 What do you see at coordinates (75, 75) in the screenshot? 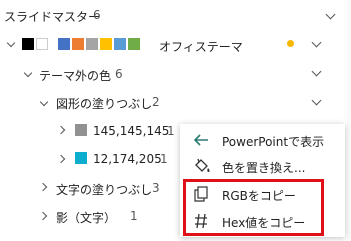
I see `tree-item-theme-external: テーマ外の色` at bounding box center [75, 75].